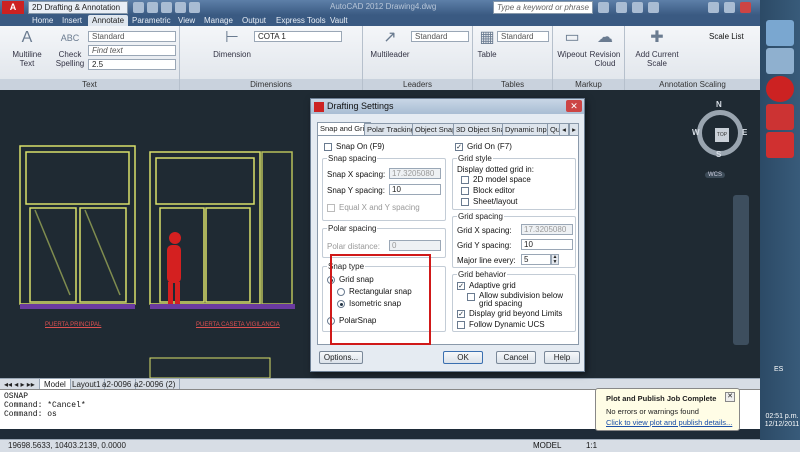  Describe the element at coordinates (543, 7) in the screenshot. I see `search-input: Type a keyword or phrase` at that location.